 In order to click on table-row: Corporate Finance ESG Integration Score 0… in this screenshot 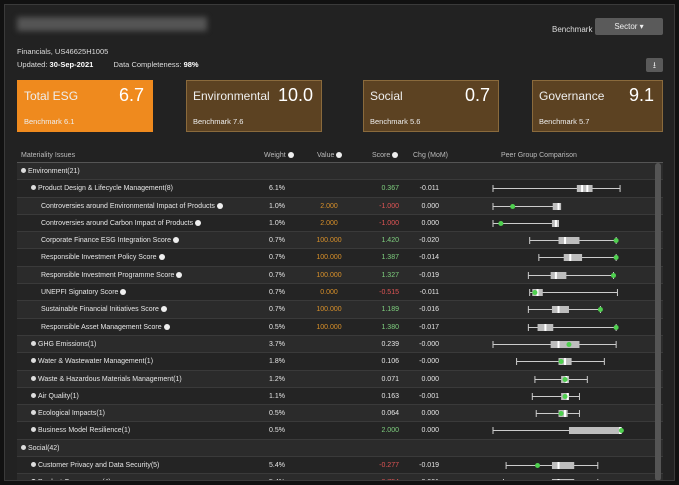, I will do `click(340, 241)`.